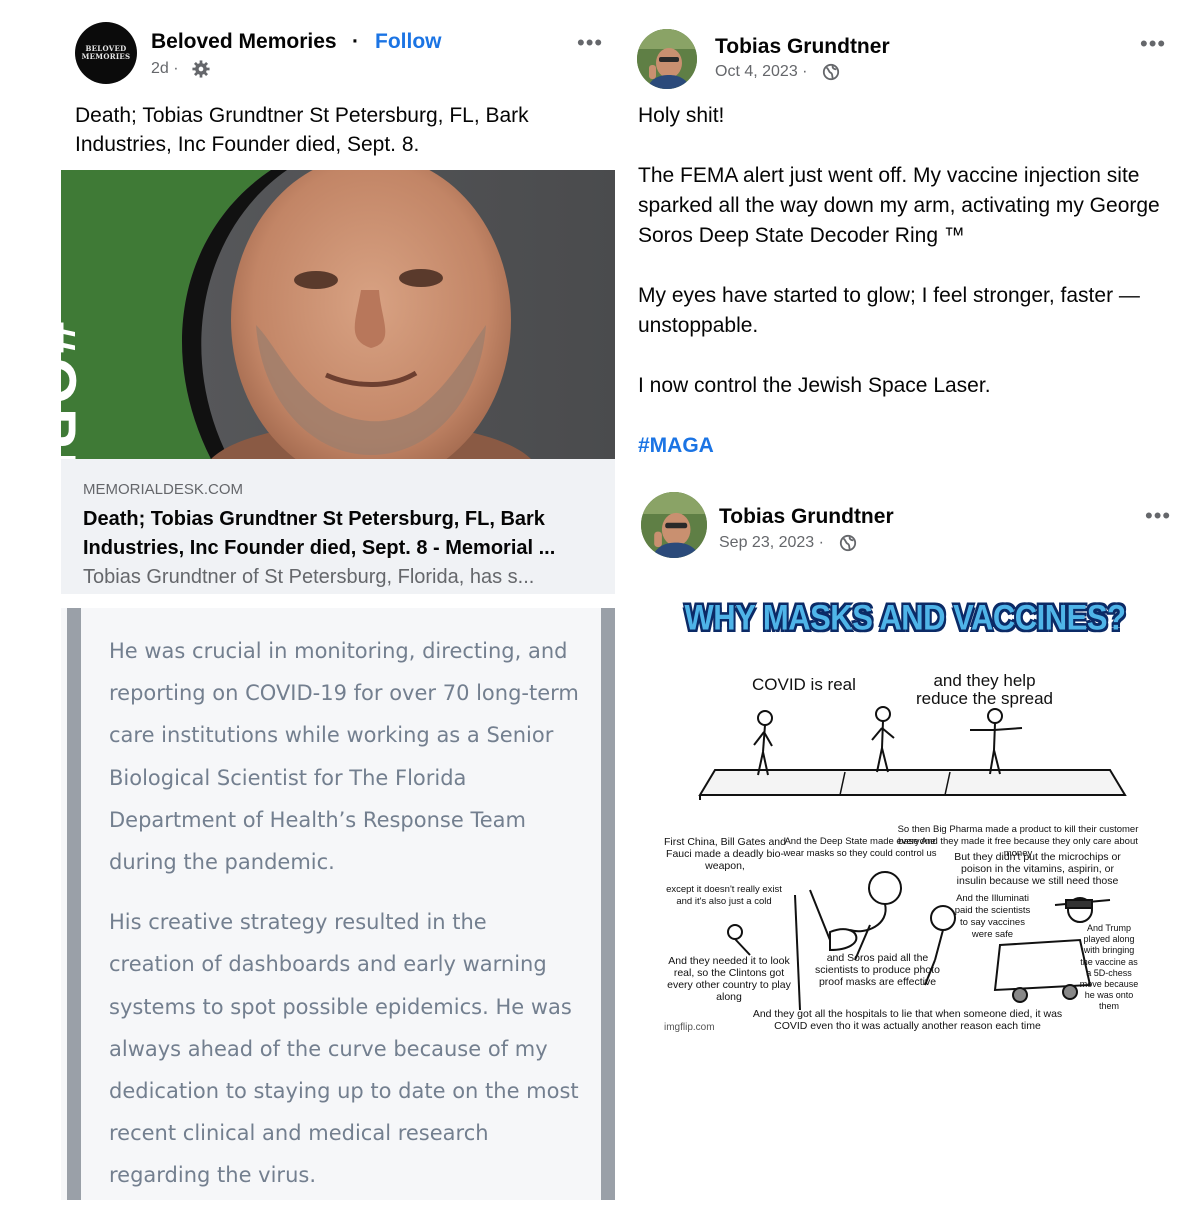 Image resolution: width=1197 pixels, height=1215 pixels. Describe the element at coordinates (74, 389) in the screenshot. I see `image-overlay-hashtag: #OPE` at that location.